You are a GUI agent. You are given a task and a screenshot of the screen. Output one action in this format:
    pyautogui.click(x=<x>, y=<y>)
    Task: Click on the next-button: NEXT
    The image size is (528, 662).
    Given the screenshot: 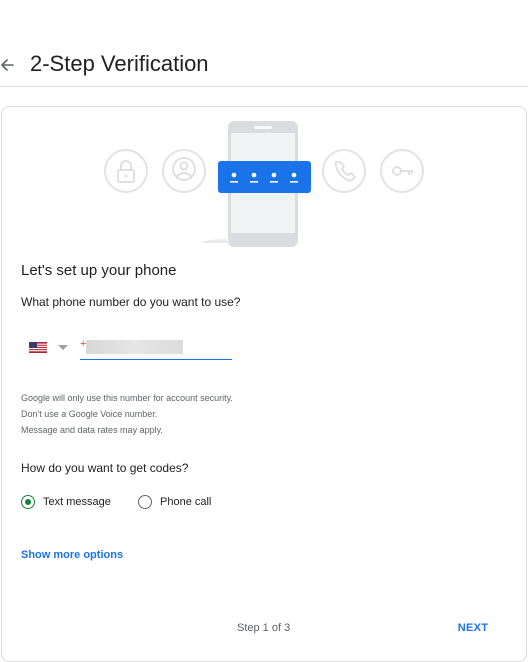 What is the action you would take?
    pyautogui.click(x=473, y=628)
    